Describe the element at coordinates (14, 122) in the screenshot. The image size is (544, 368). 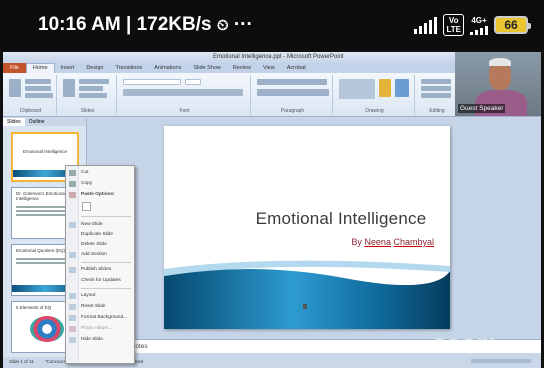
I see `tab-slides: Slides` at that location.